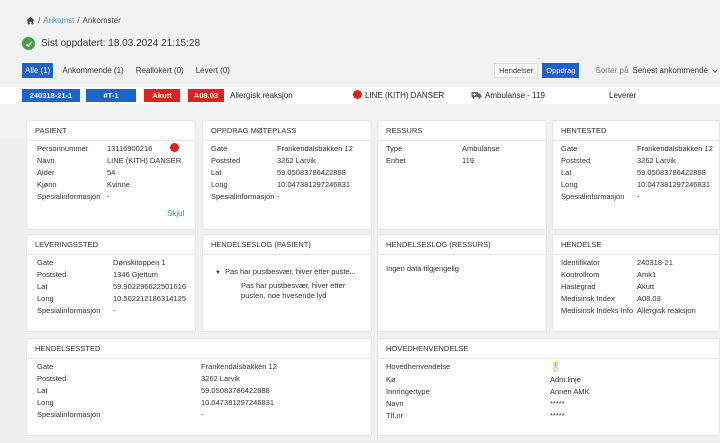  I want to click on tab-ankommende: Ankommende (1), so click(92, 70).